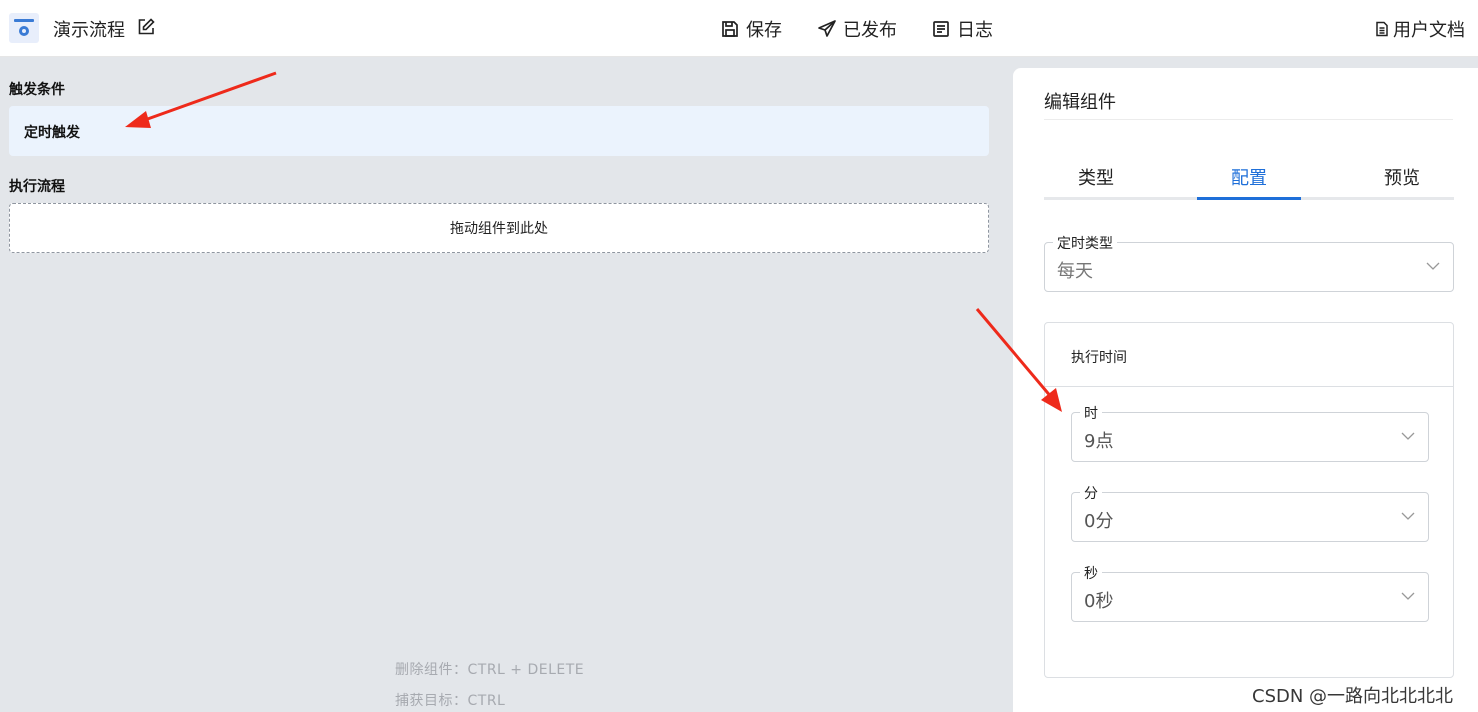 The image size is (1478, 712). Describe the element at coordinates (1085, 243) in the screenshot. I see `timer-type-label: 定时类型` at that location.